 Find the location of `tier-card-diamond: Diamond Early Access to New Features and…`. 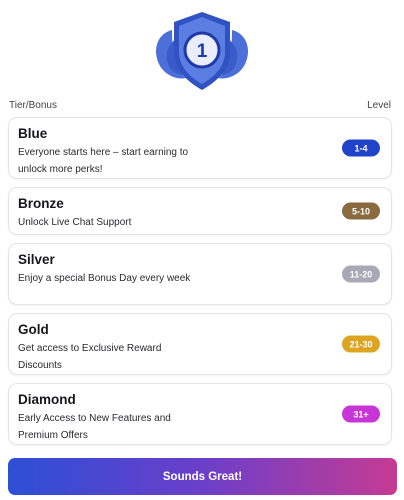

tier-card-diamond: Diamond Early Access to New Features and… is located at coordinates (200, 414).